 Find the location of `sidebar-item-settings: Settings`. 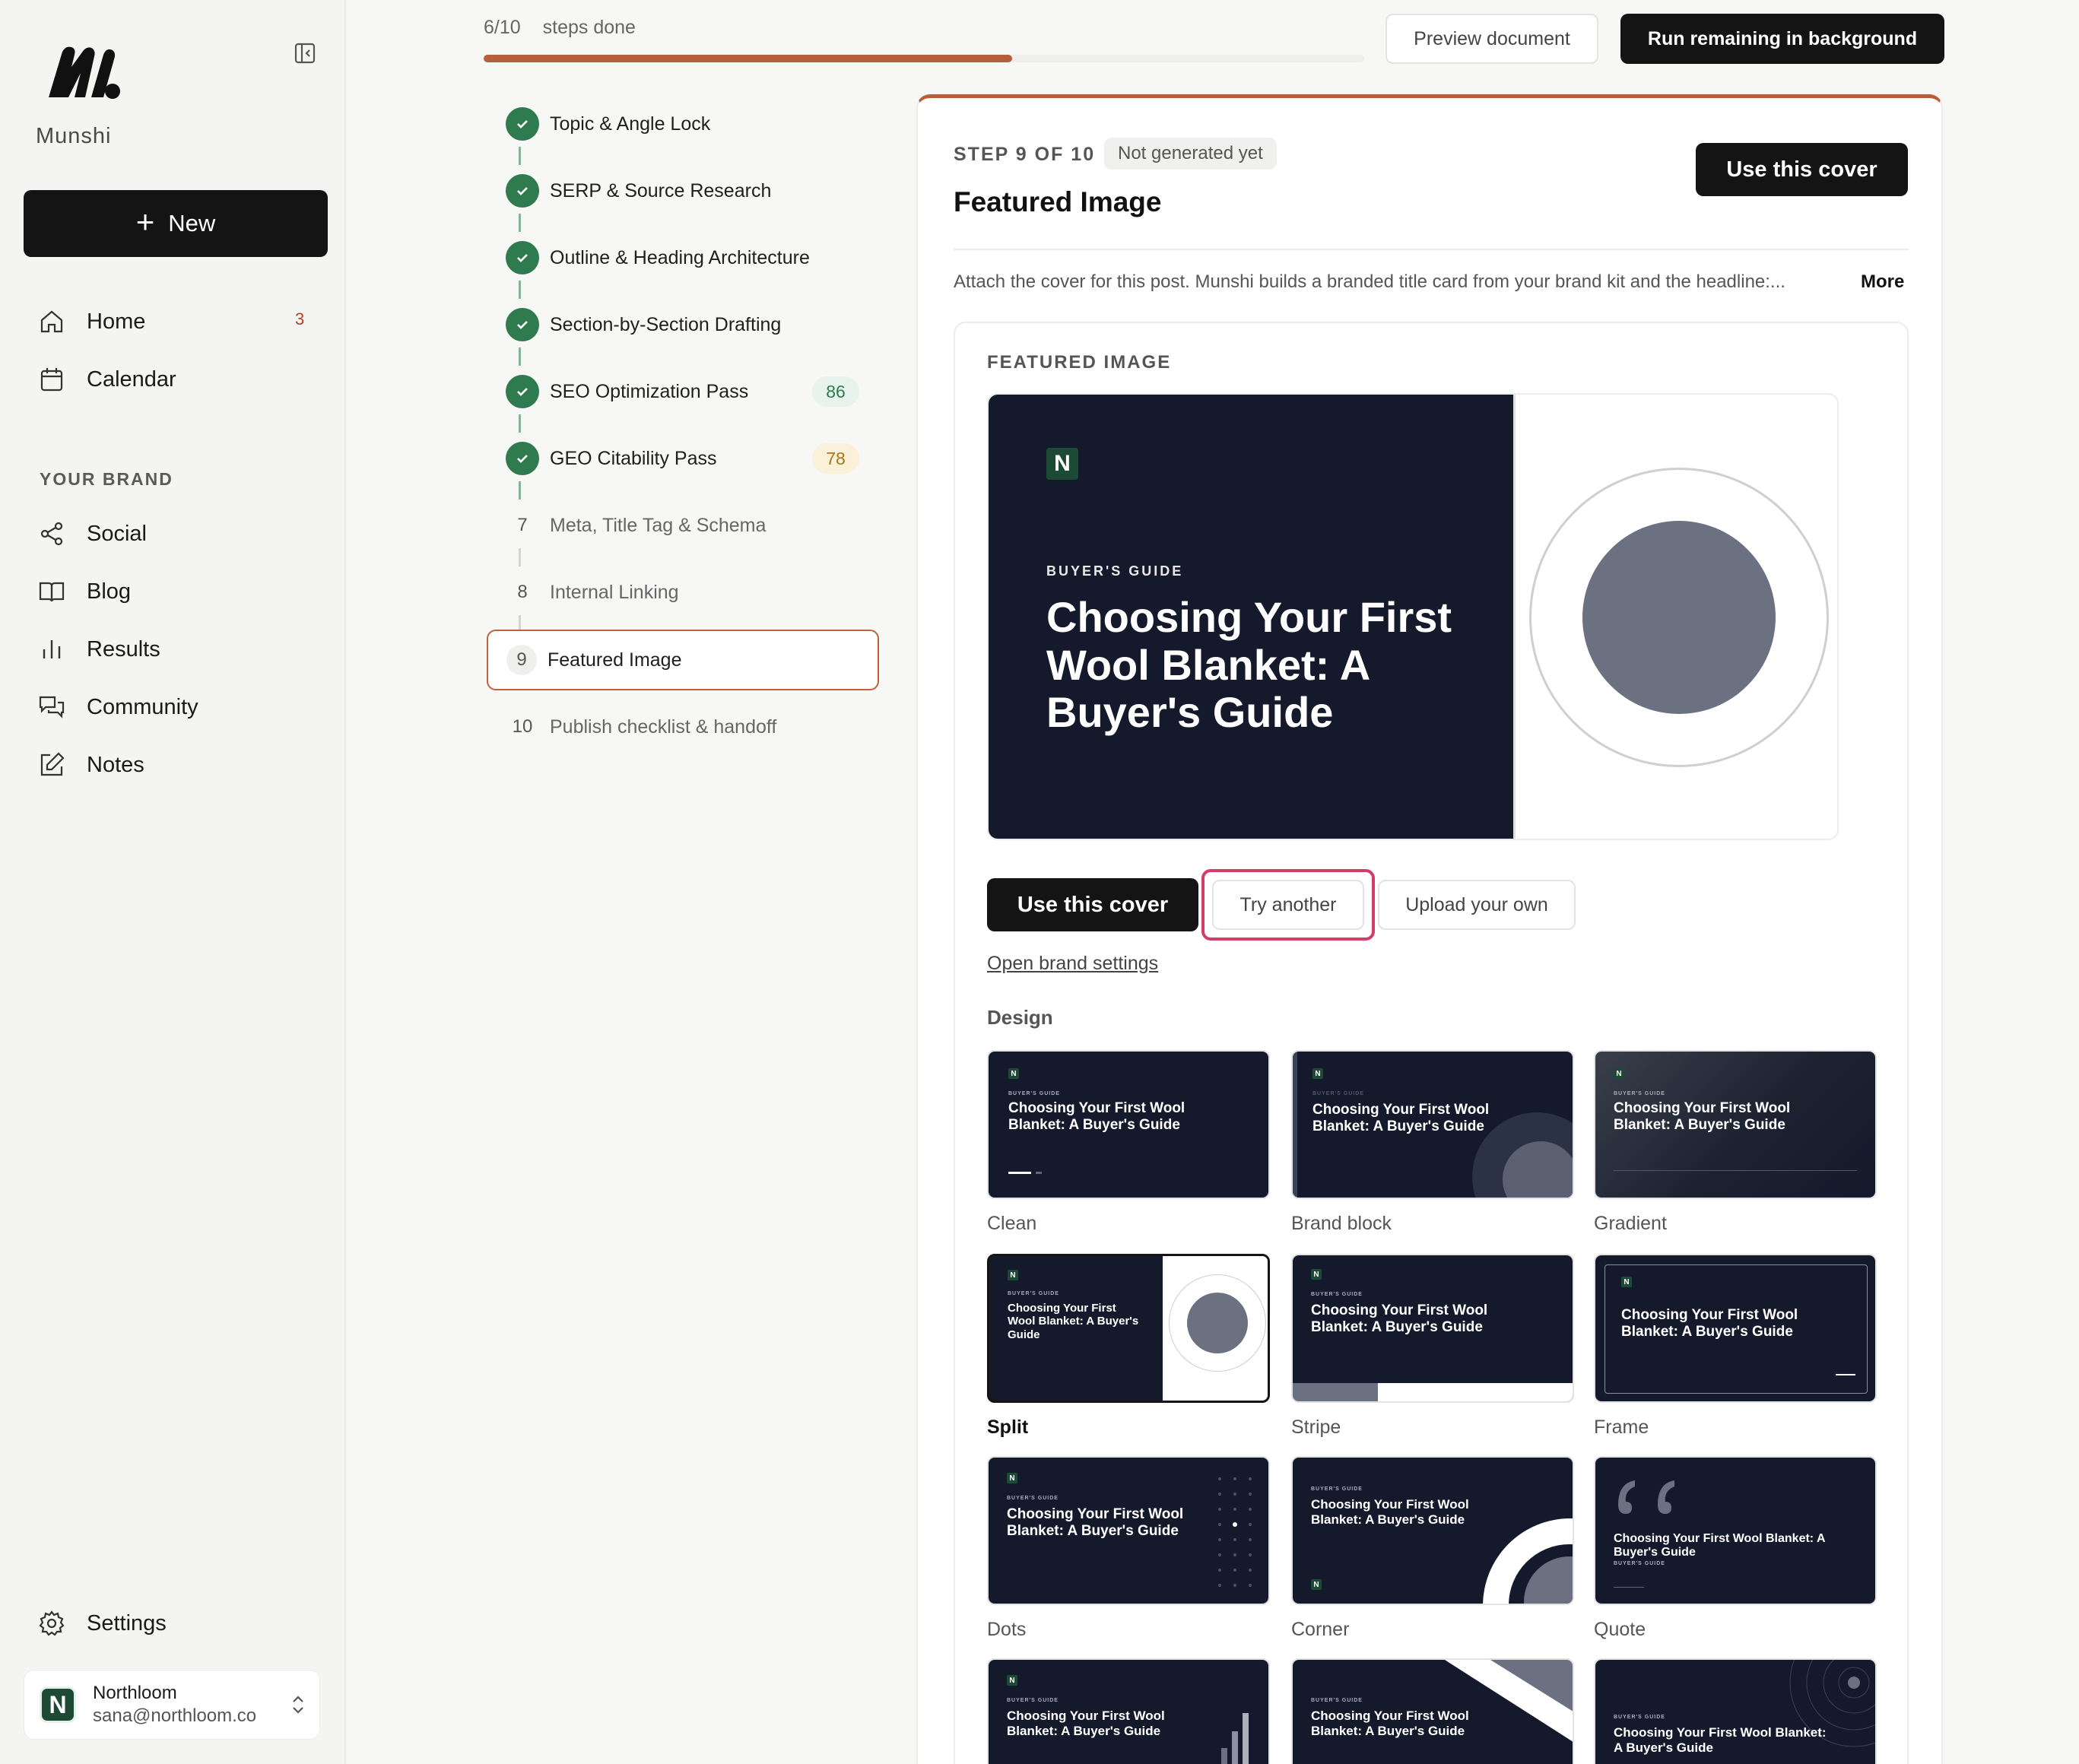

sidebar-item-settings: Settings is located at coordinates (102, 1623).